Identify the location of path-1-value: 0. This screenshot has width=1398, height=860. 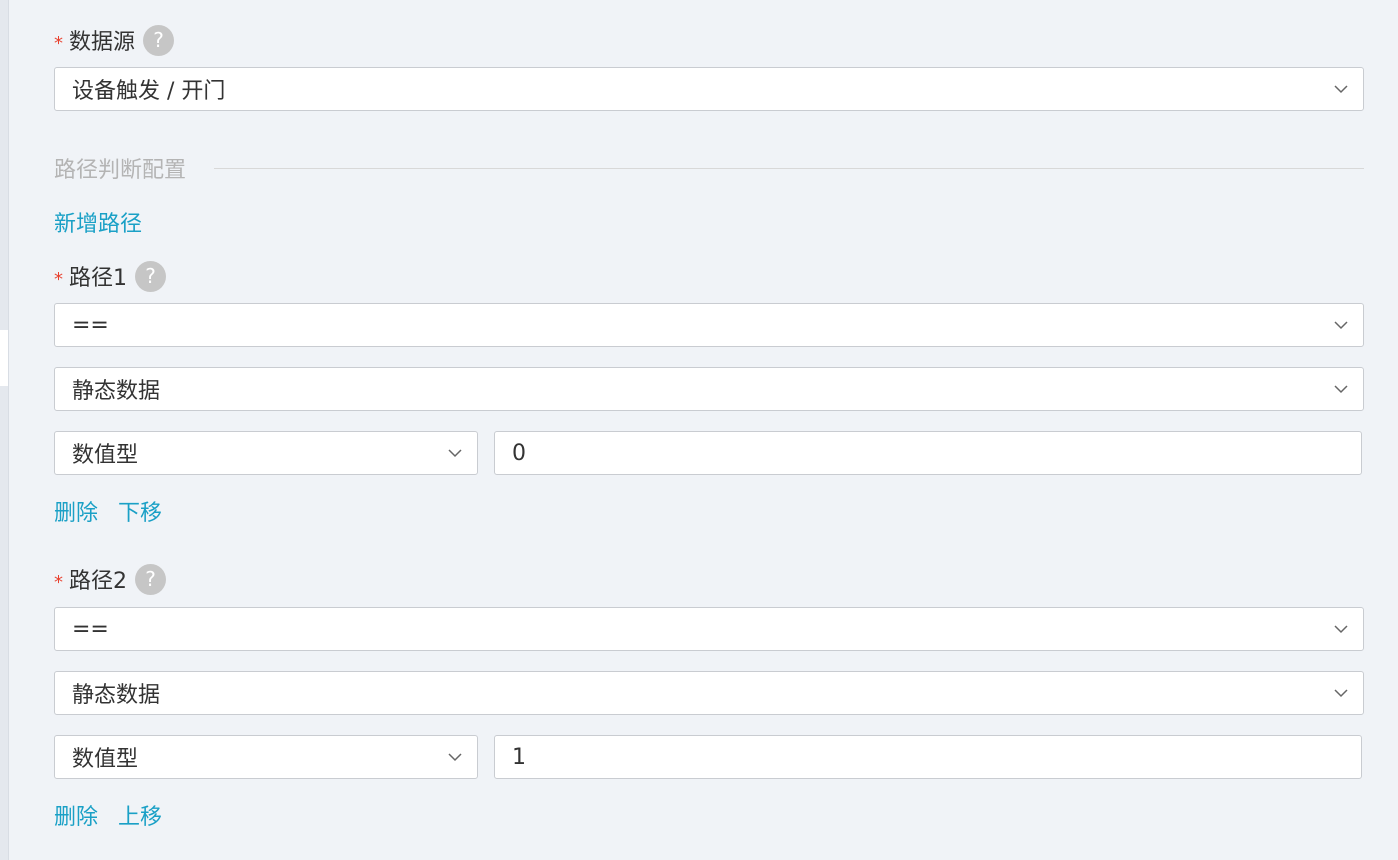
(519, 453).